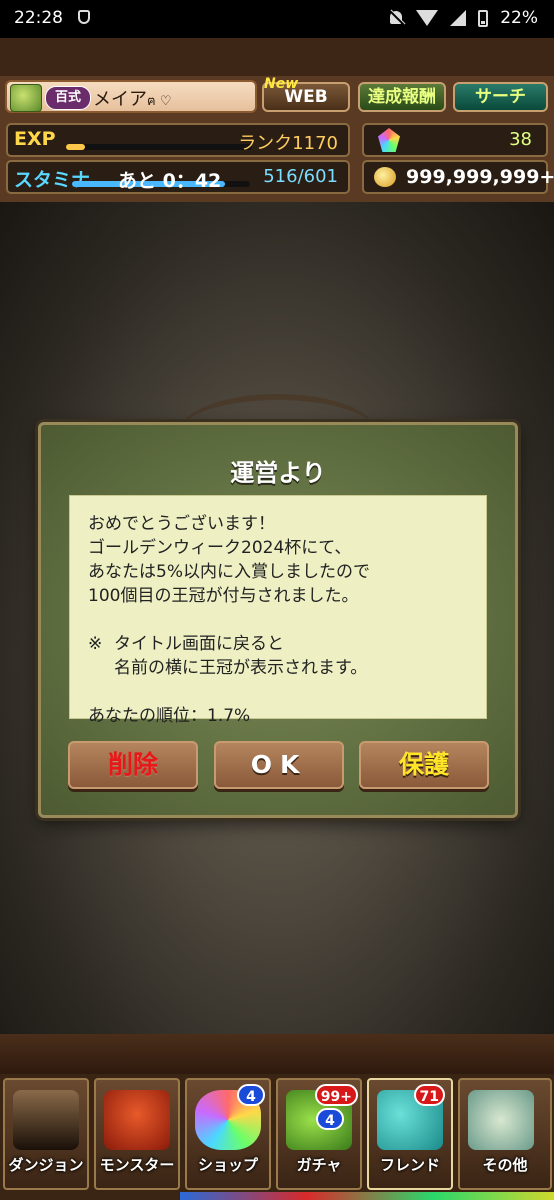 Image resolution: width=554 pixels, height=1200 pixels. I want to click on nav-gacha-label: ガチャ, so click(319, 1165).